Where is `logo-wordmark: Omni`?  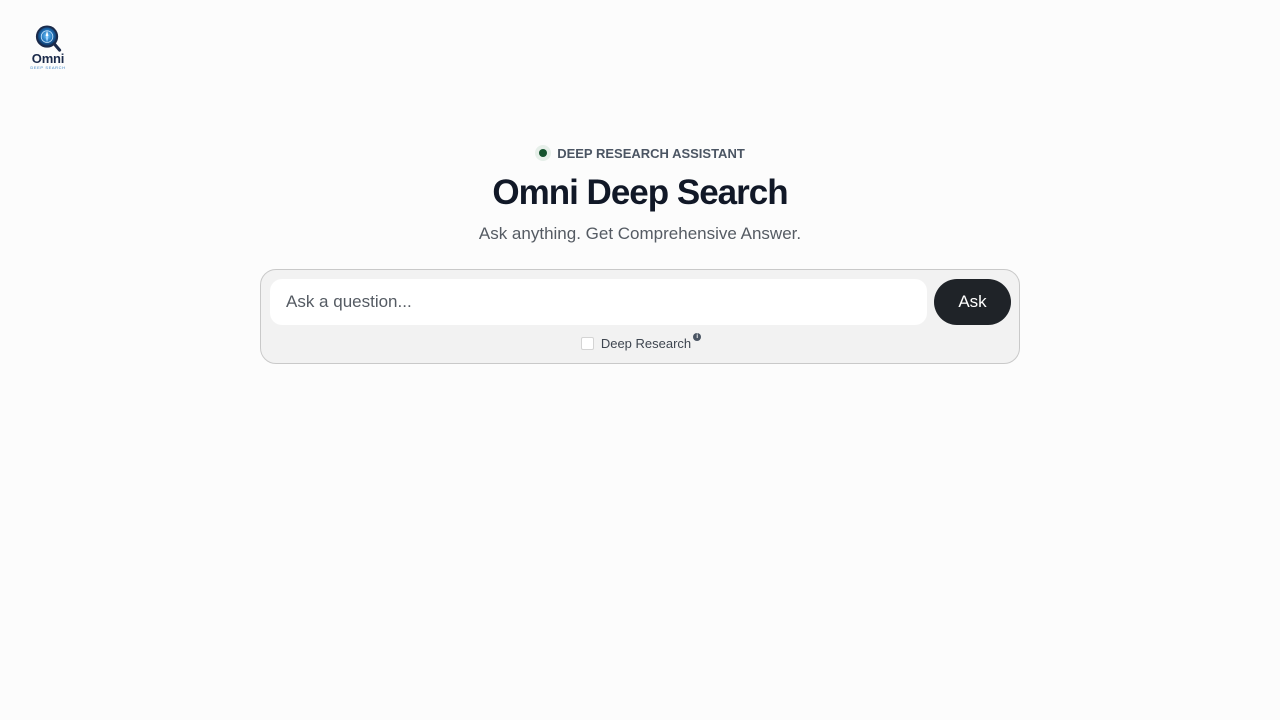 logo-wordmark: Omni is located at coordinates (48, 58).